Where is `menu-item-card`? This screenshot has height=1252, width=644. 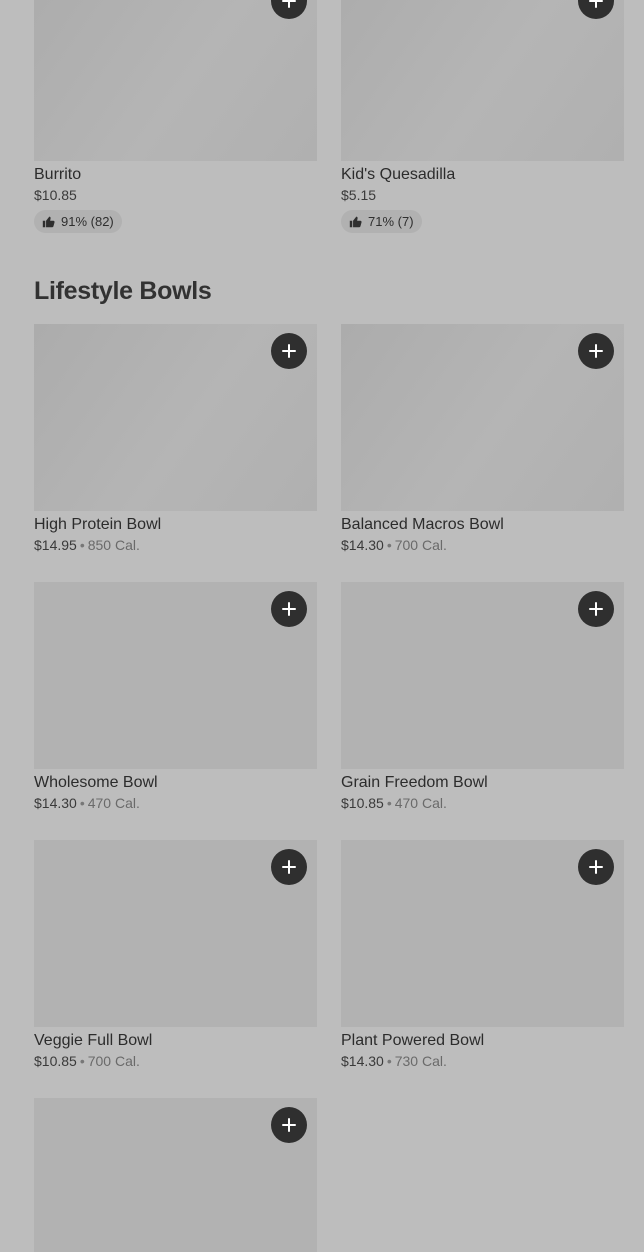
menu-item-card is located at coordinates (175, 1175).